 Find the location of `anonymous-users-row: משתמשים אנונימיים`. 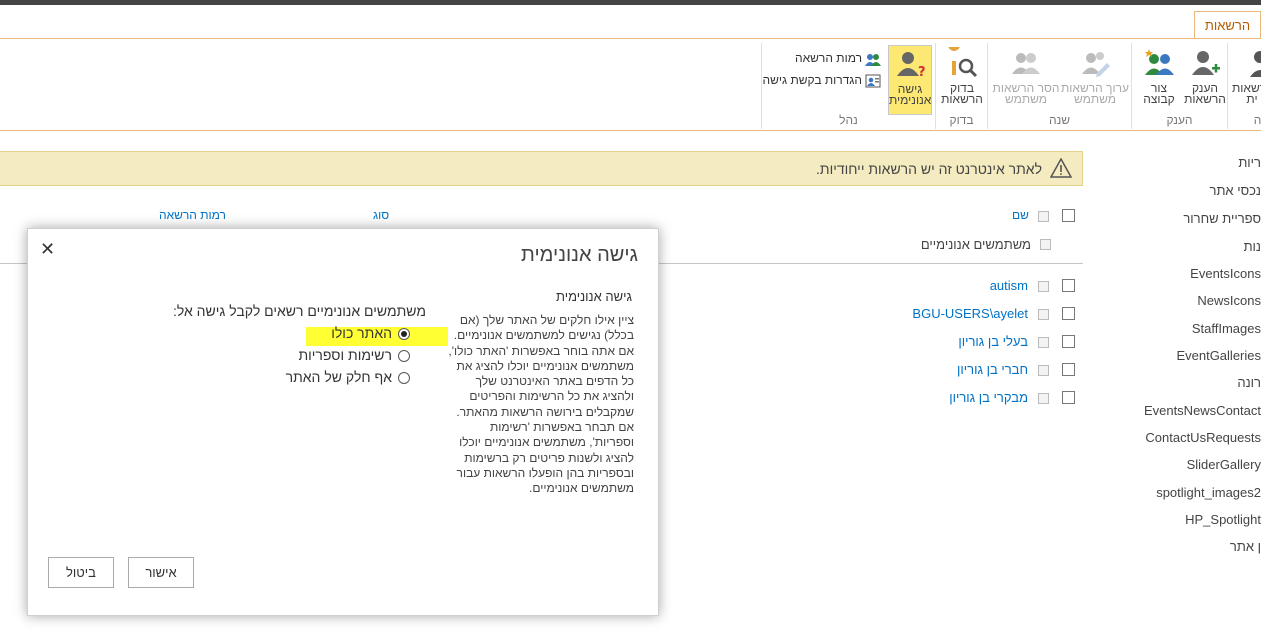

anonymous-users-row: משתמשים אנונימיים is located at coordinates (975, 244).